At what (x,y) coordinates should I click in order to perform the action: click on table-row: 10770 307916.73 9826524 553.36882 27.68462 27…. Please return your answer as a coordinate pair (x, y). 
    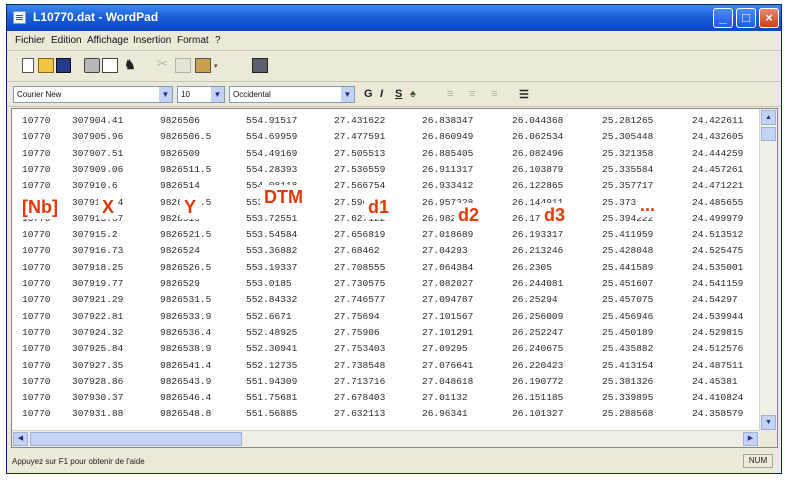
    Looking at the image, I should click on (385, 251).